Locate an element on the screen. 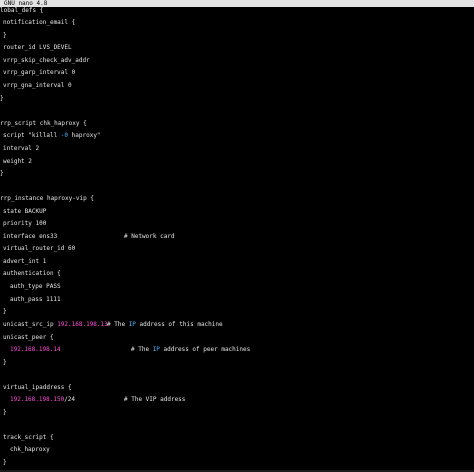  code-line: lobal_defs { is located at coordinates (21, 11).